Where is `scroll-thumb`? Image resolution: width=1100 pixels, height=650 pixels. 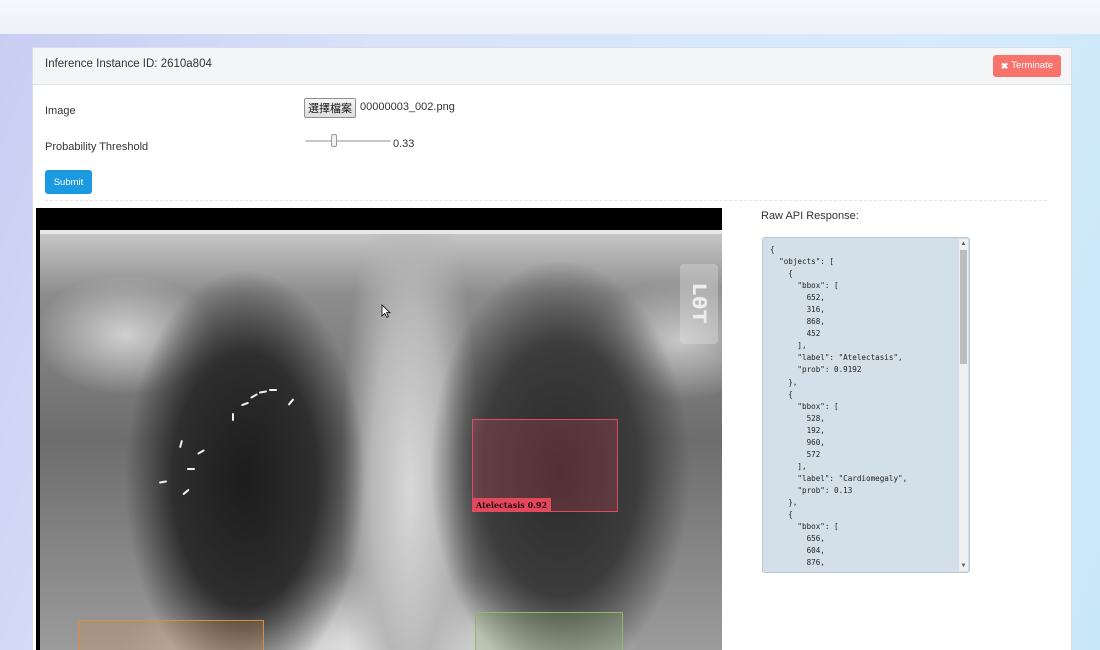 scroll-thumb is located at coordinates (963, 307).